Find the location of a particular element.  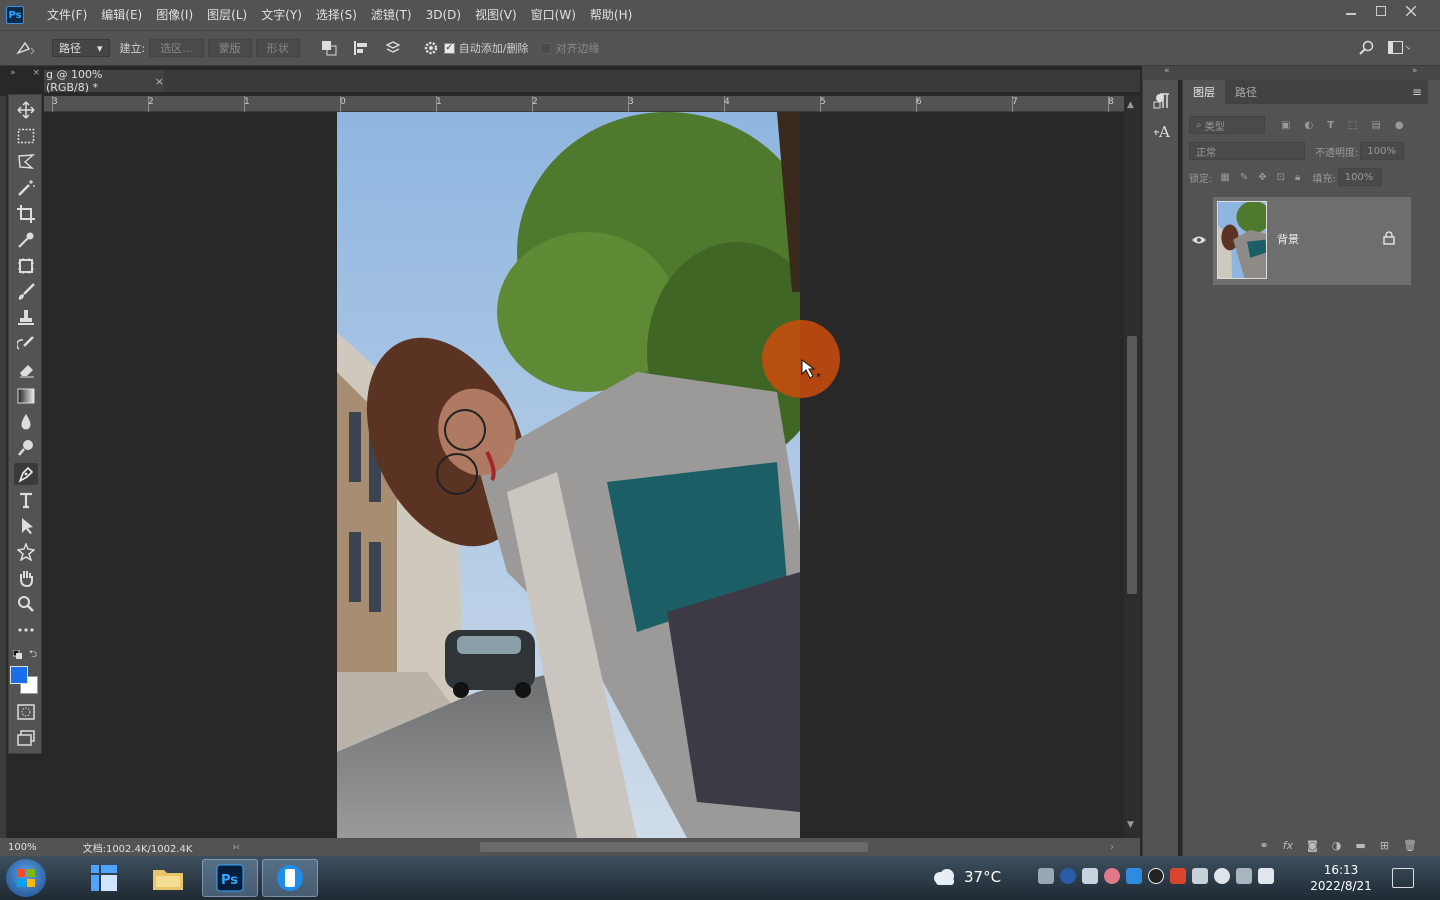

clock: 16:13 2022/8/21 is located at coordinates (1341, 878).